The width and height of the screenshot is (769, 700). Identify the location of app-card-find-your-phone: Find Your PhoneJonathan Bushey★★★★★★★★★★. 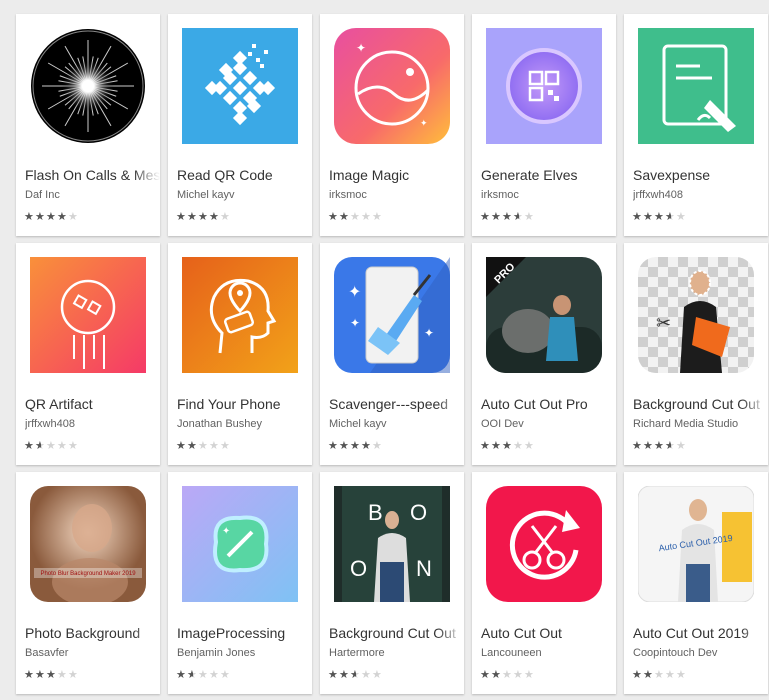
(240, 354).